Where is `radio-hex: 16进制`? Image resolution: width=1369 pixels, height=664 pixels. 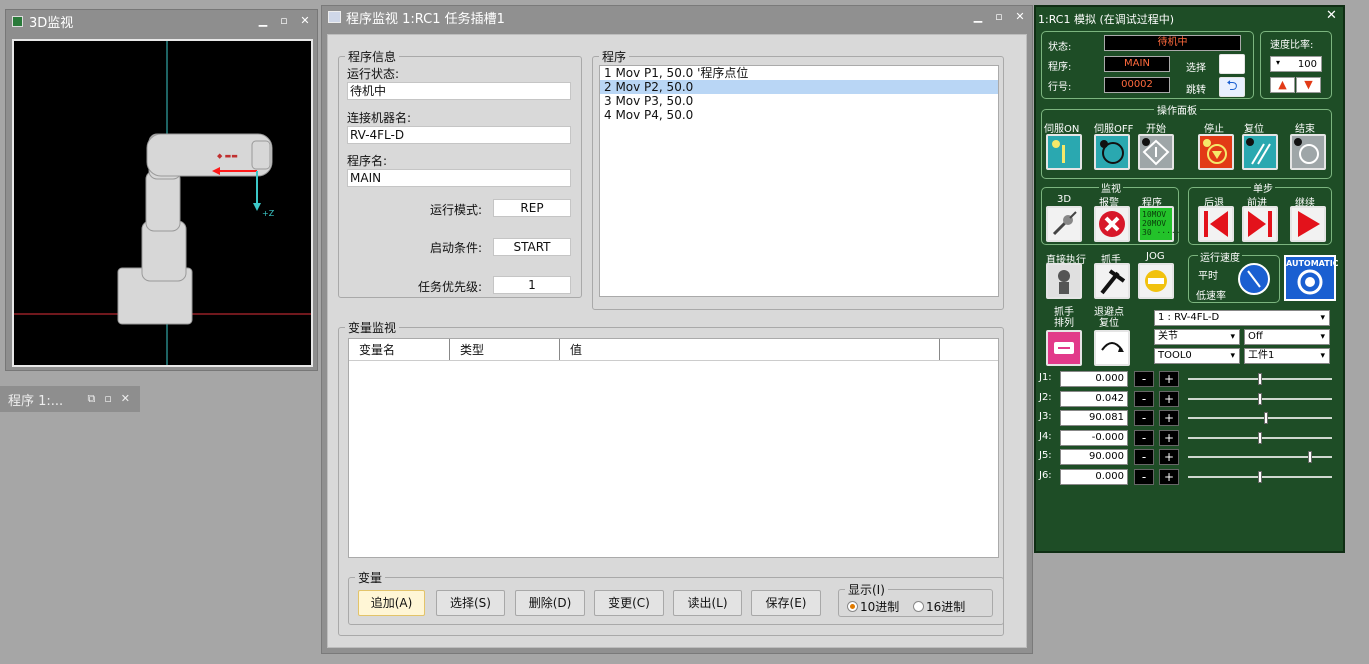
radio-hex: 16进制 is located at coordinates (939, 606).